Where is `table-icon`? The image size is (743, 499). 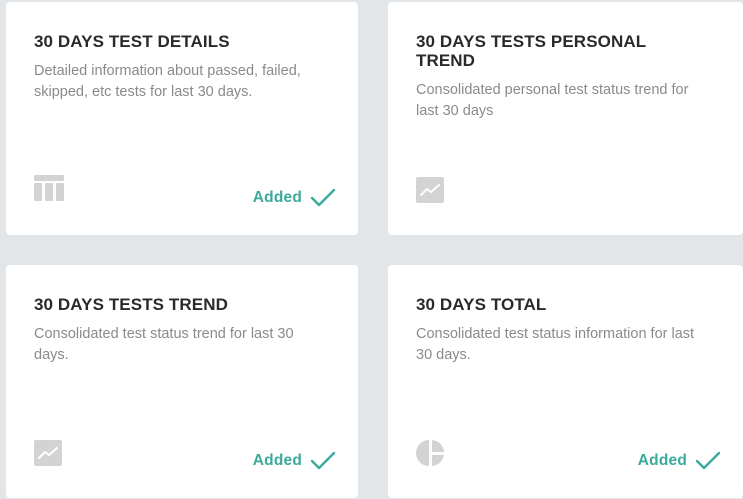
table-icon is located at coordinates (49, 190).